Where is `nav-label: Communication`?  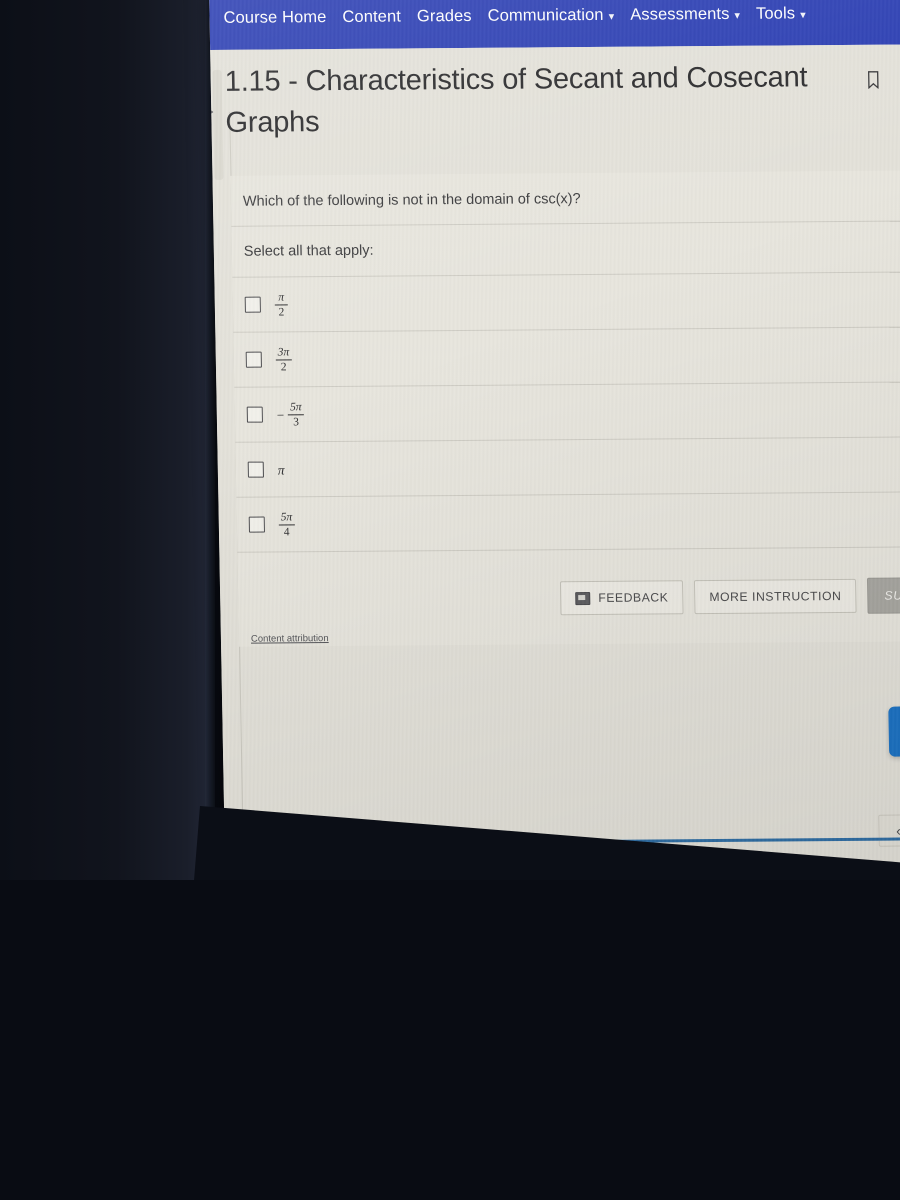 nav-label: Communication is located at coordinates (545, 15).